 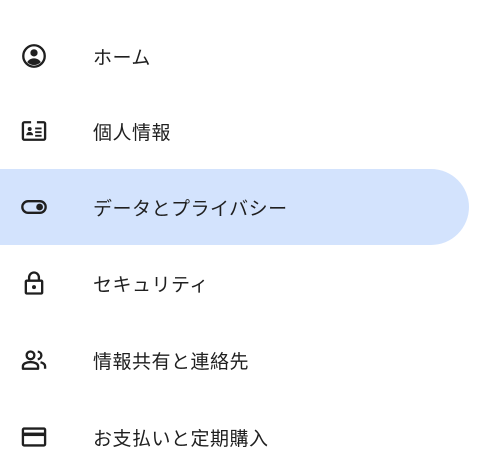 I want to click on sidebar-item-label: お支払いと定期購入, so click(x=181, y=438).